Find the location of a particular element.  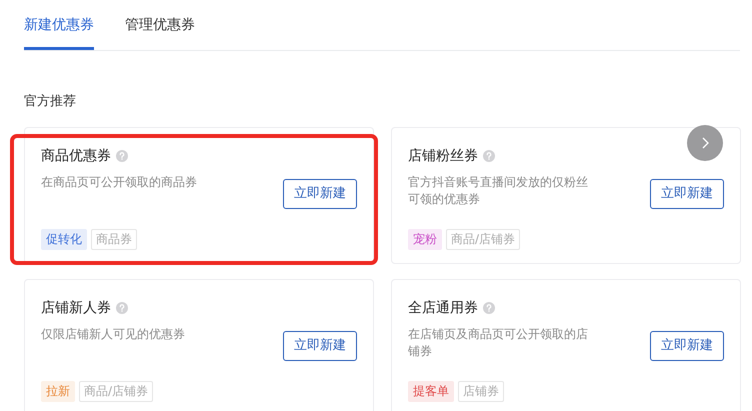

tab: 新建优惠券 is located at coordinates (59, 25).